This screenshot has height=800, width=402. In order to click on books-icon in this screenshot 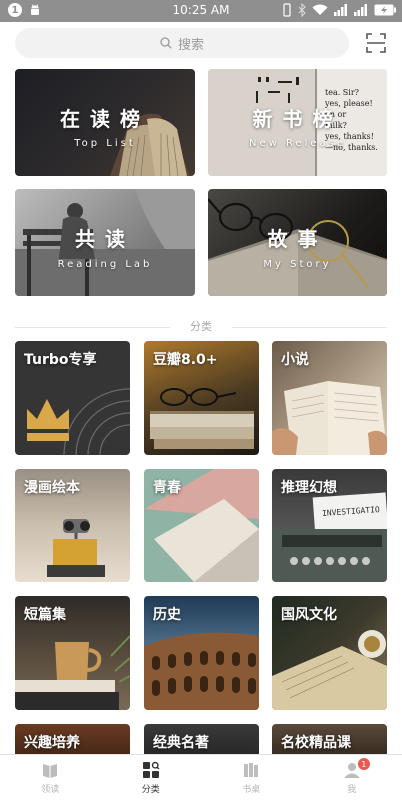, I will do `click(251, 769)`.